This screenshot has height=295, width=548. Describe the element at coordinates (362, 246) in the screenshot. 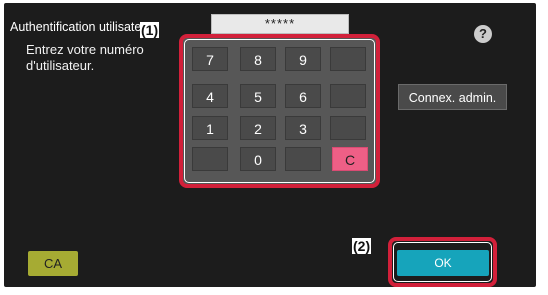

I see `callout-label-2: (2)` at that location.